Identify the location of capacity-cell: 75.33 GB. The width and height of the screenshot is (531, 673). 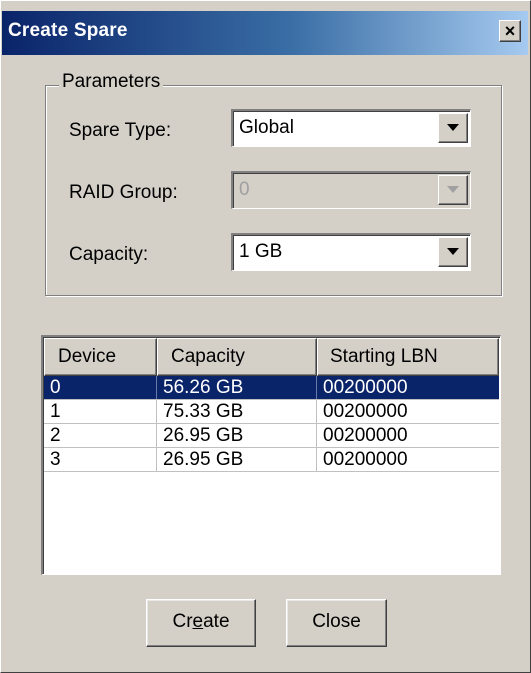
(237, 411).